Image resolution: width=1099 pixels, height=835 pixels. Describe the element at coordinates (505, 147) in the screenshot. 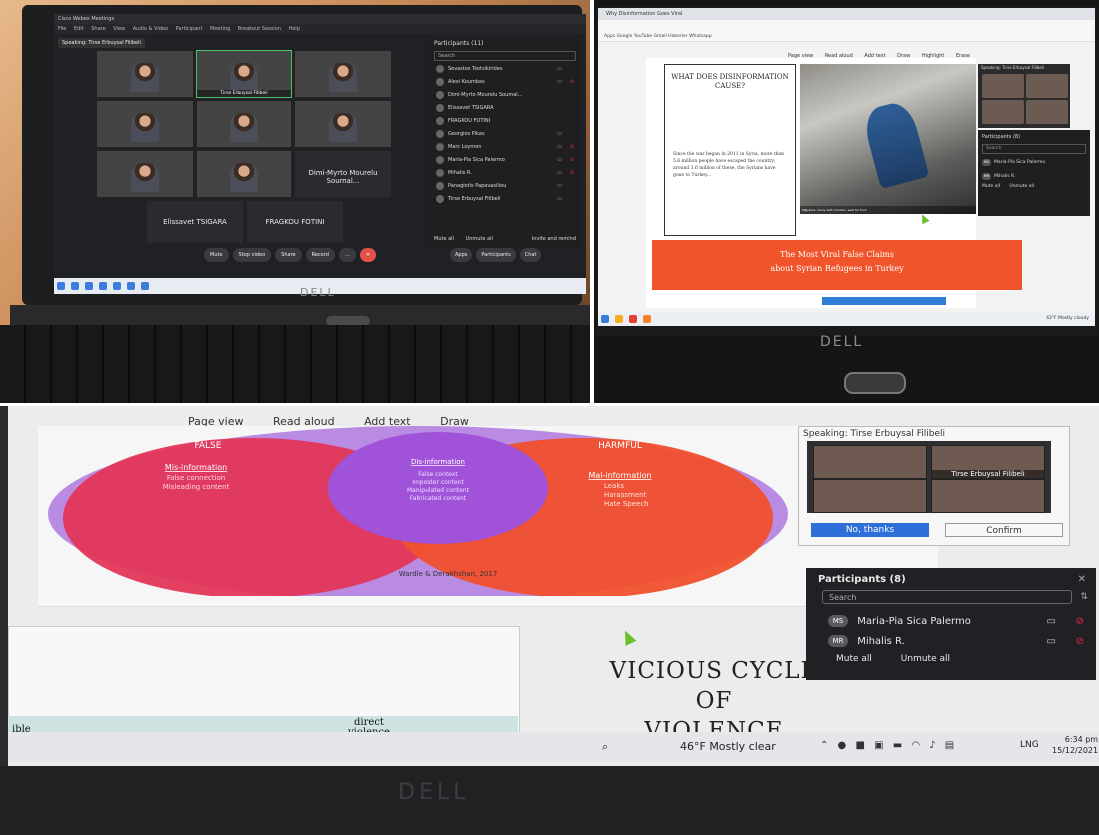

I see `participant-row: Marc Loymon ▭ ⊘` at that location.